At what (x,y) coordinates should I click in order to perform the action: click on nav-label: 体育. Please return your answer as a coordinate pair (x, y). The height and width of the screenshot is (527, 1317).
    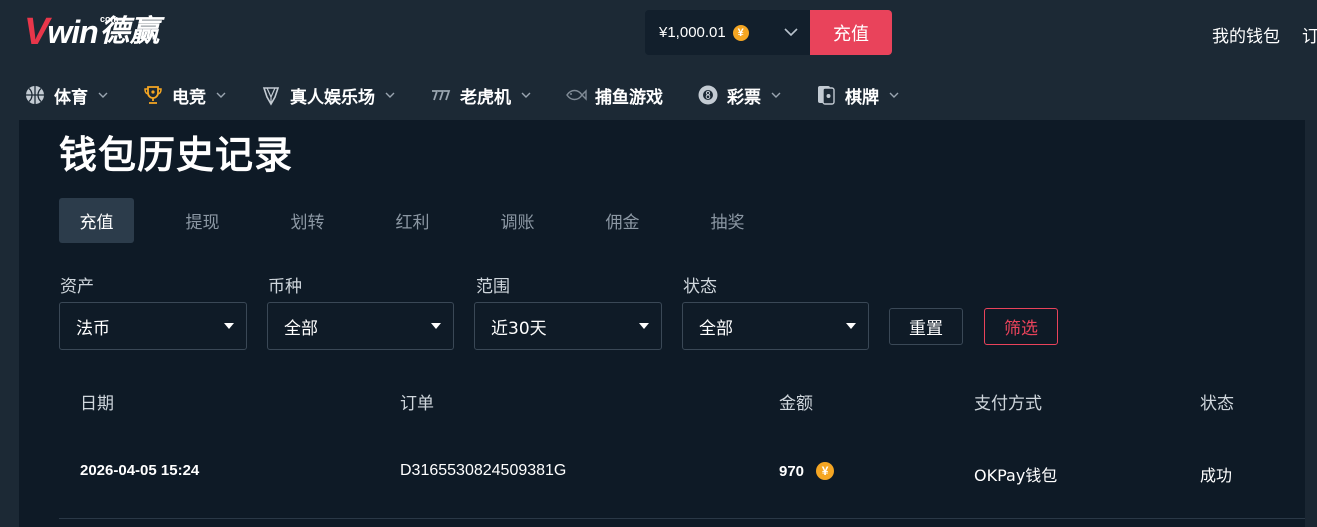
    Looking at the image, I should click on (71, 97).